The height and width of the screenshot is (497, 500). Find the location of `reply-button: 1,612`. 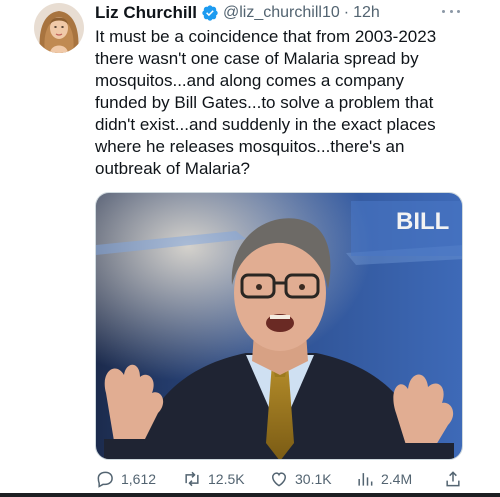

reply-button: 1,612 is located at coordinates (125, 479).